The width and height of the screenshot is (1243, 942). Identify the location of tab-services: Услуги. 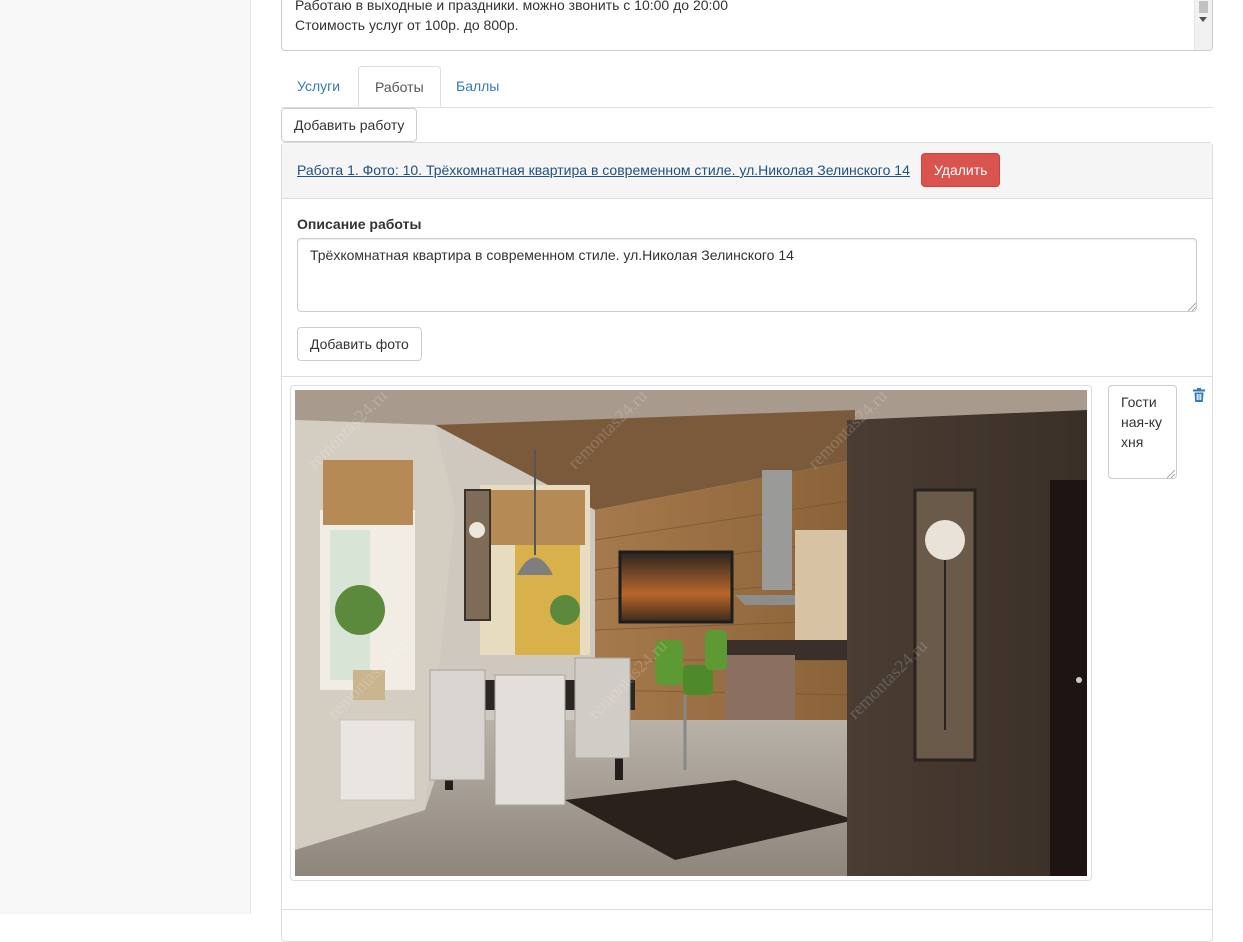
(318, 86).